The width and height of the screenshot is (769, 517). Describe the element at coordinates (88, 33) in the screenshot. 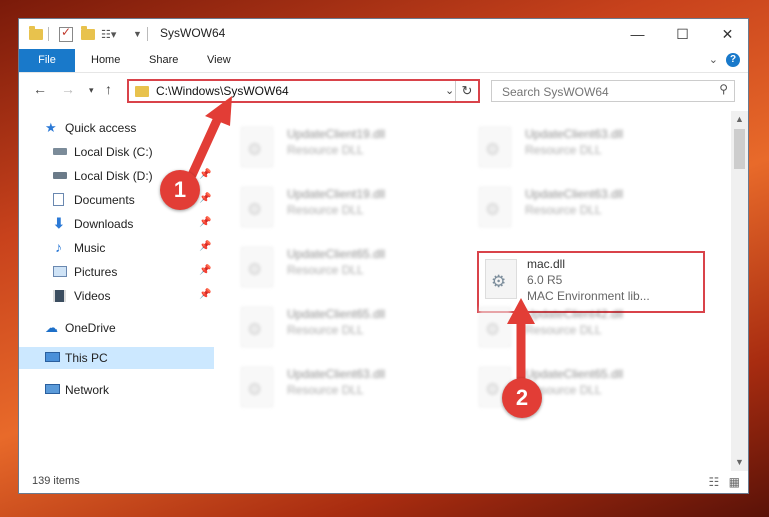

I see `new-folder-icon` at that location.